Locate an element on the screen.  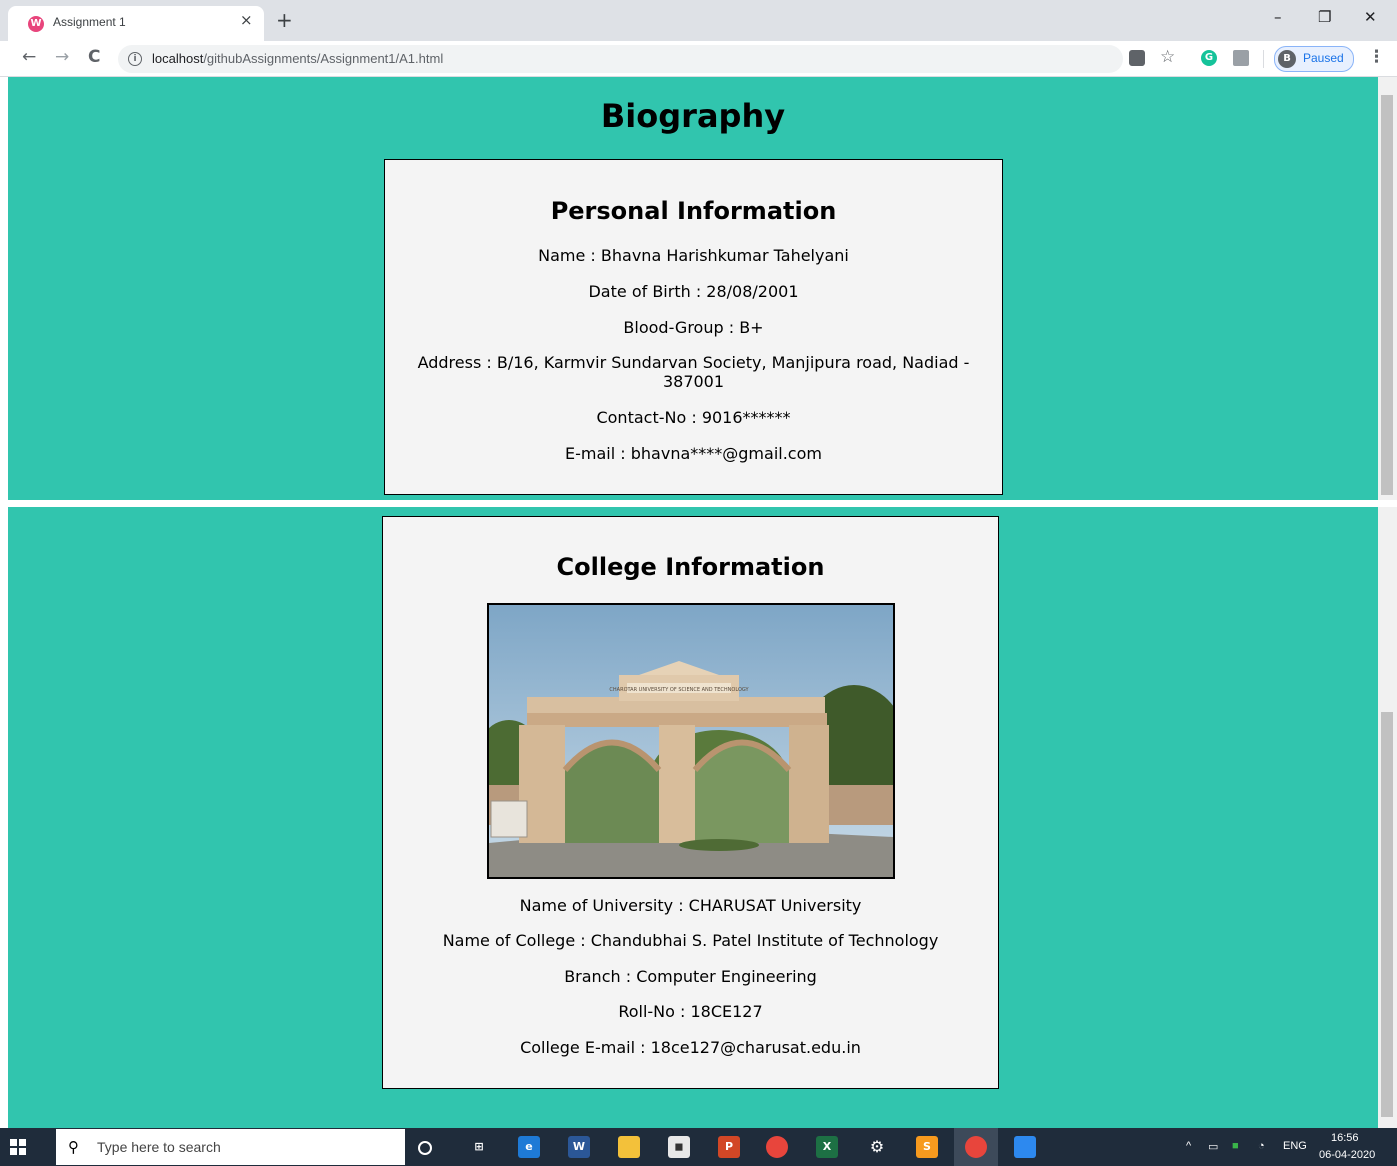
language-indicator: ENG is located at coordinates (1295, 1146).